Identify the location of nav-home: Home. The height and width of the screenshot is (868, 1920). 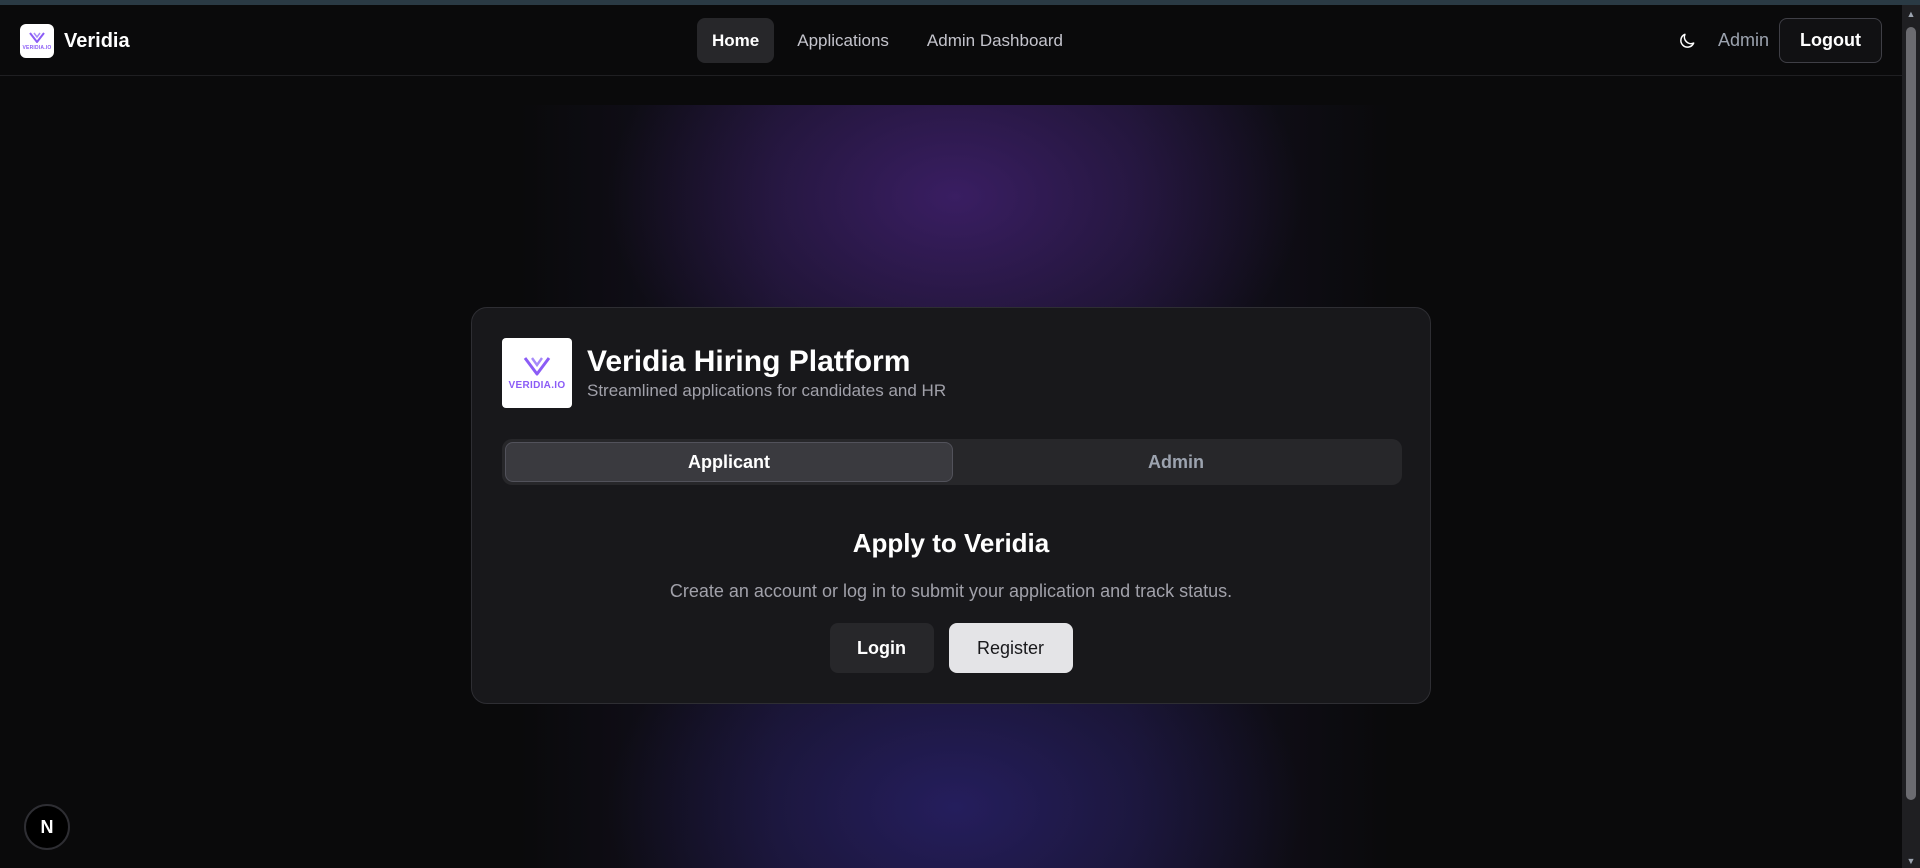
(736, 40).